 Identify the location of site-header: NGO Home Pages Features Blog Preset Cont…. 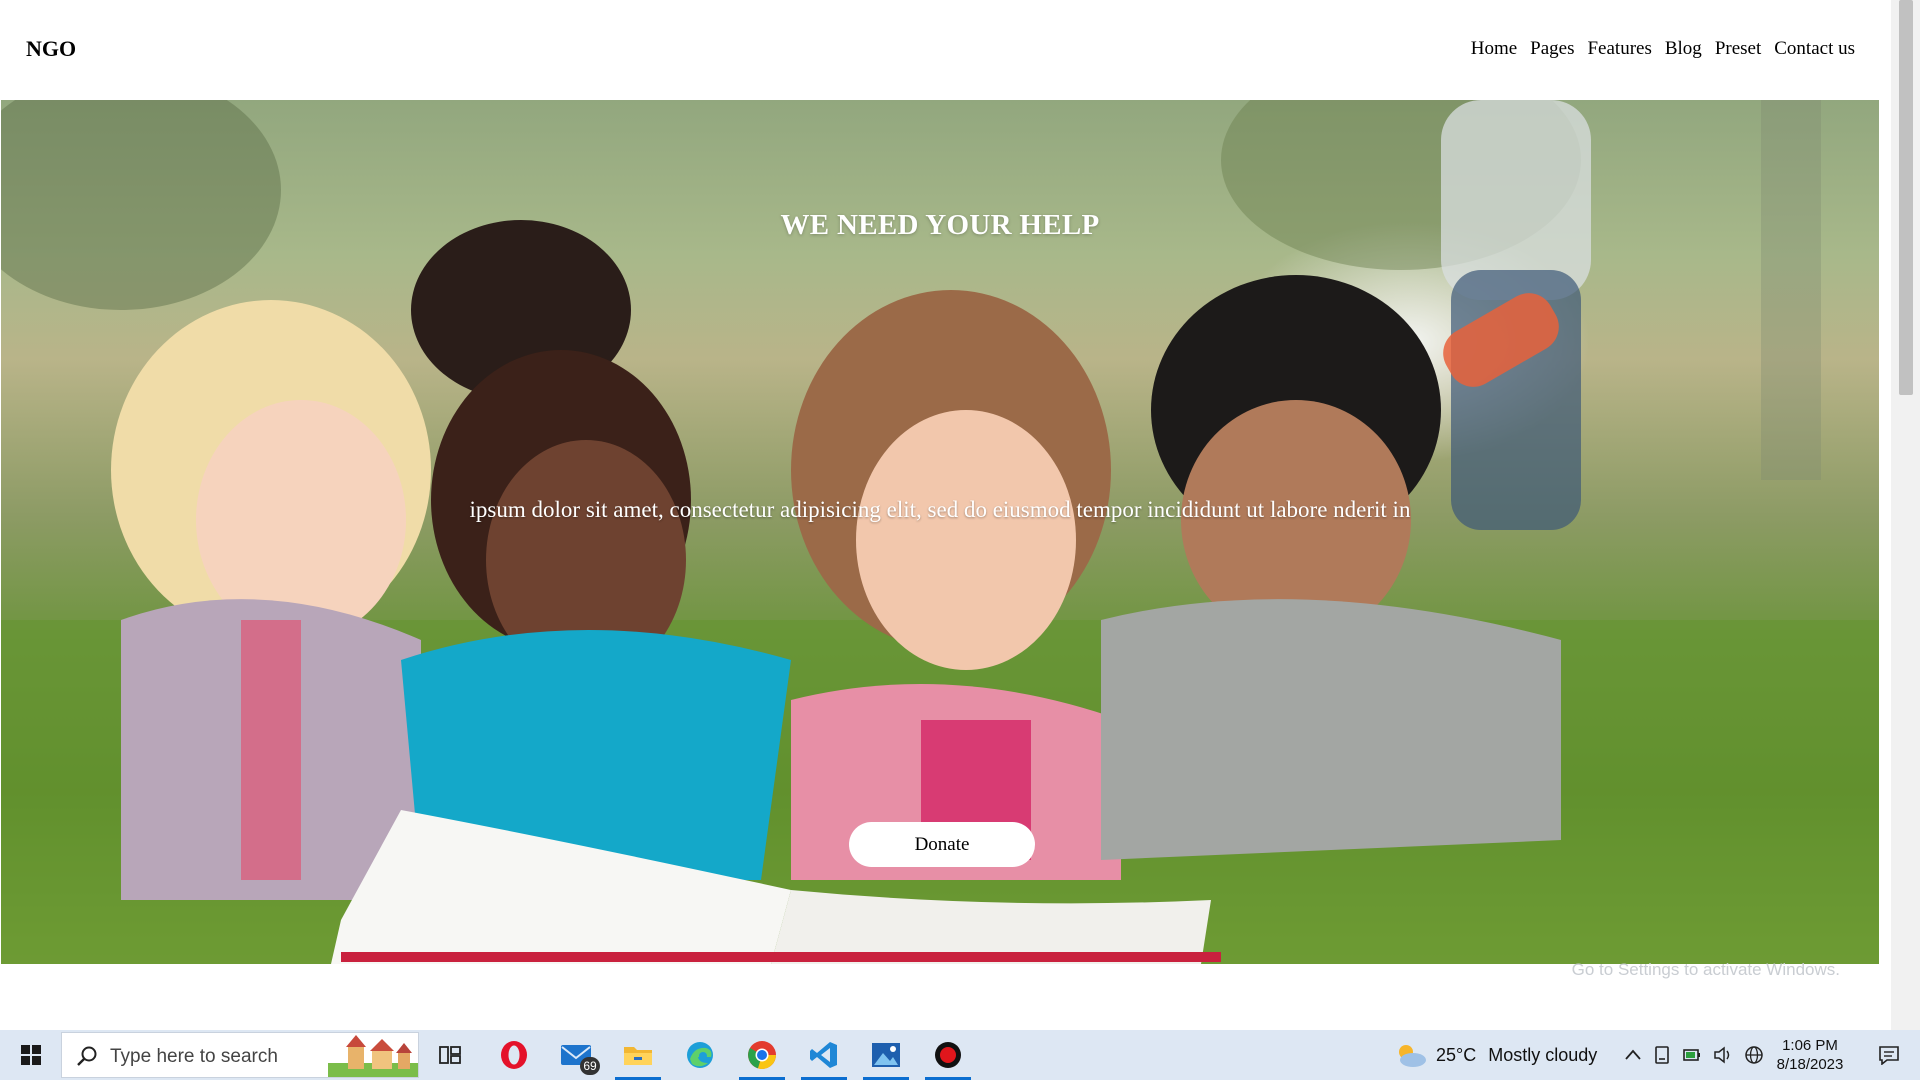
(940, 50).